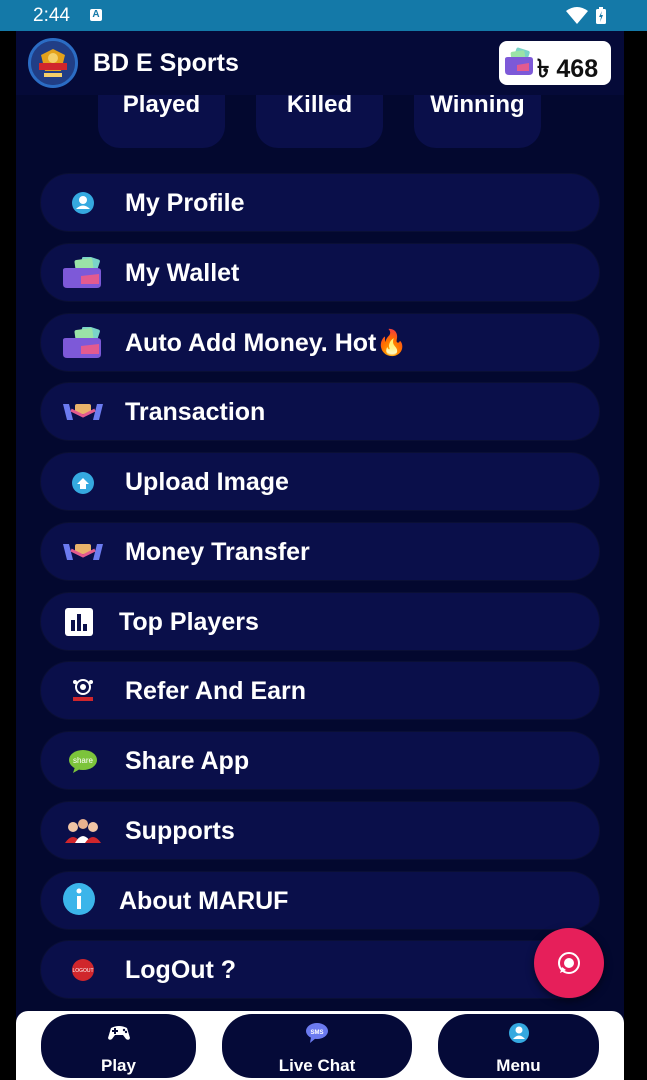 Image resolution: width=647 pixels, height=1080 pixels. I want to click on transaction-icon, so click(83, 412).